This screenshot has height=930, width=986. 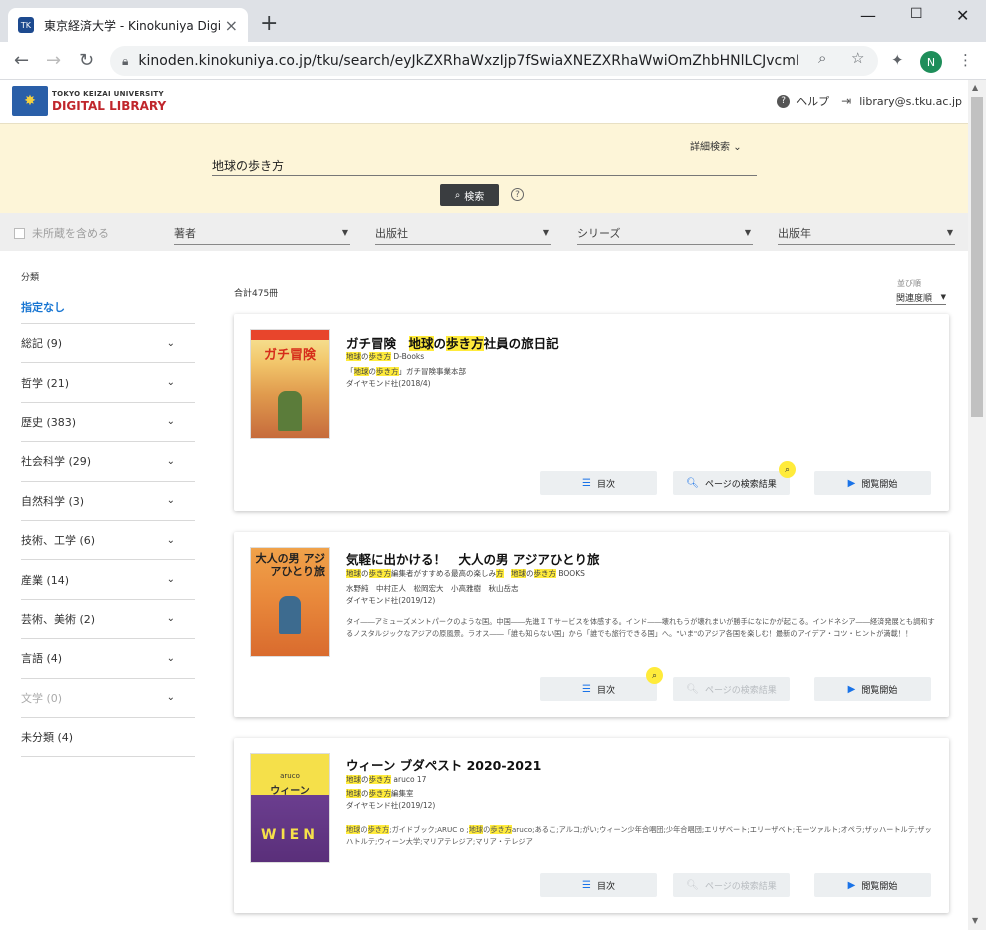 I want to click on category-label: 社会科学 (29), so click(x=56, y=462).